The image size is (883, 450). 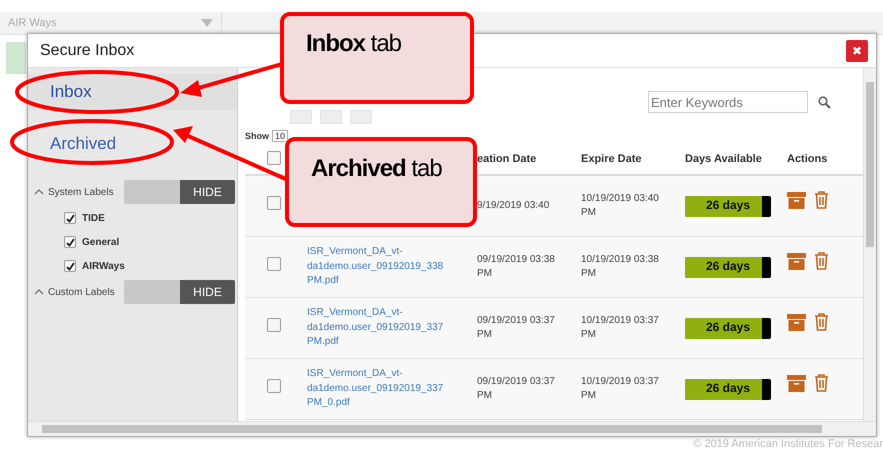 I want to click on show-label: Show, so click(x=257, y=136).